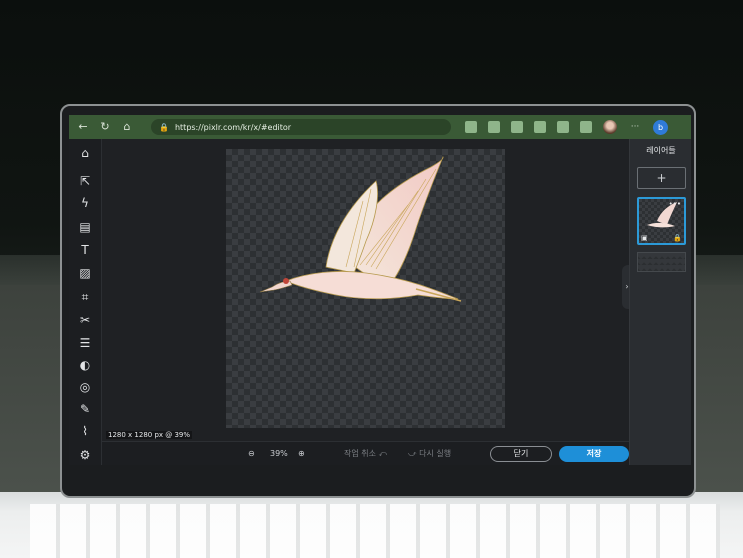 The height and width of the screenshot is (558, 743). I want to click on quick-tool-icon: ϟ, so click(85, 203).